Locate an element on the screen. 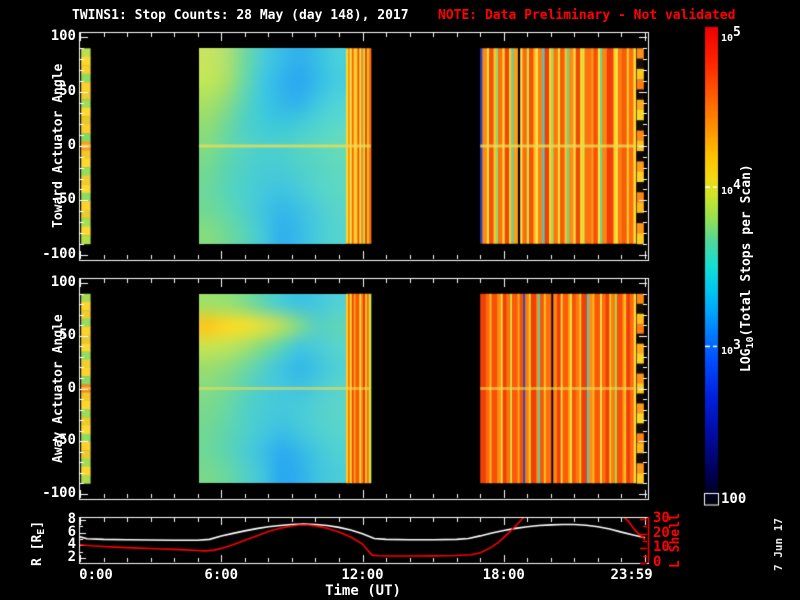  x-tick-label: 0:00 is located at coordinates (96, 575).